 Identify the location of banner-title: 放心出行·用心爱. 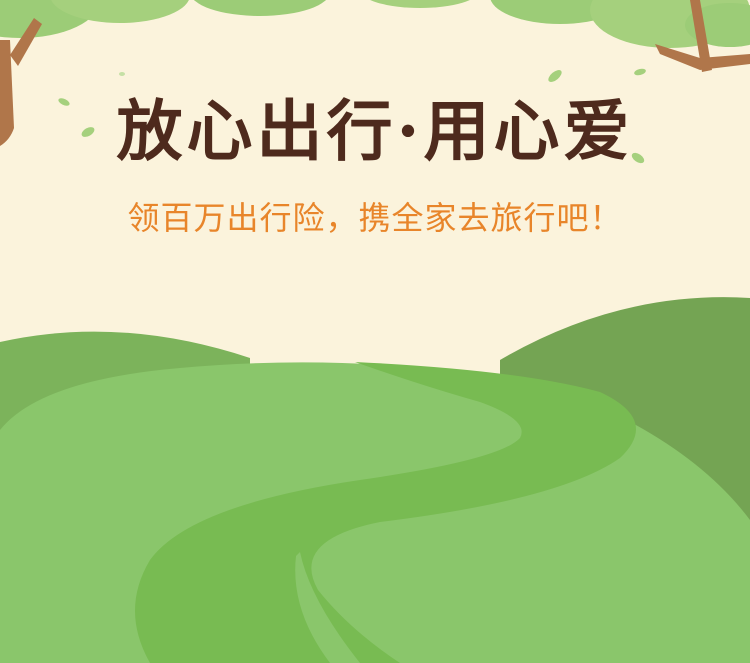
(375, 131).